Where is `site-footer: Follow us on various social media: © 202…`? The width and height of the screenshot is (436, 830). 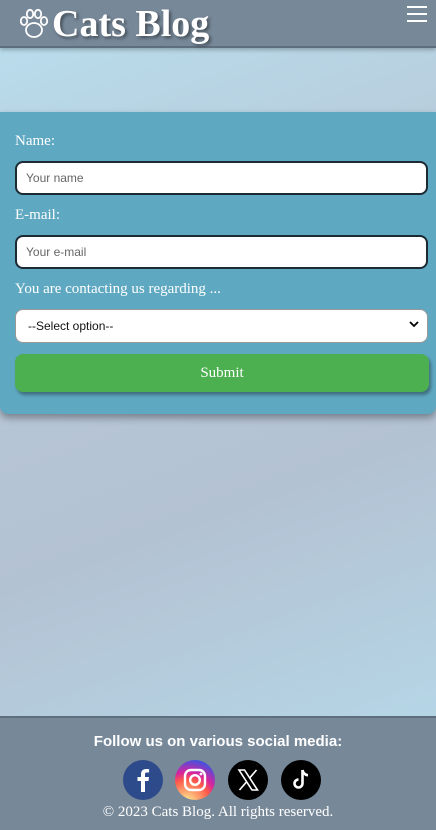
site-footer: Follow us on various social media: © 202… is located at coordinates (218, 773).